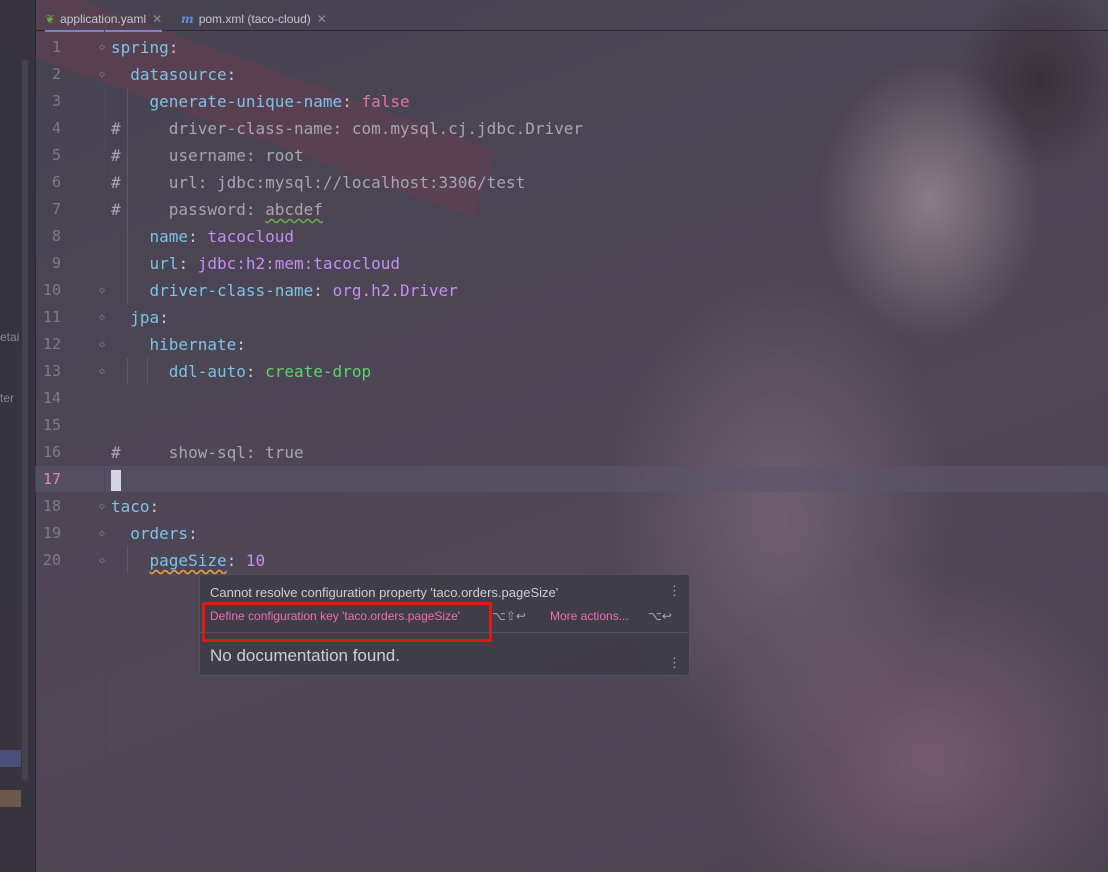 This screenshot has width=1108, height=872. I want to click on code-token: # show-sql: true, so click(207, 452).